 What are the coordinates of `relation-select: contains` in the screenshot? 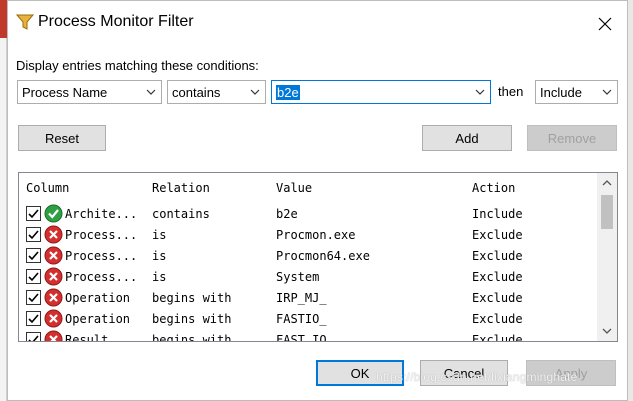 It's located at (216, 92).